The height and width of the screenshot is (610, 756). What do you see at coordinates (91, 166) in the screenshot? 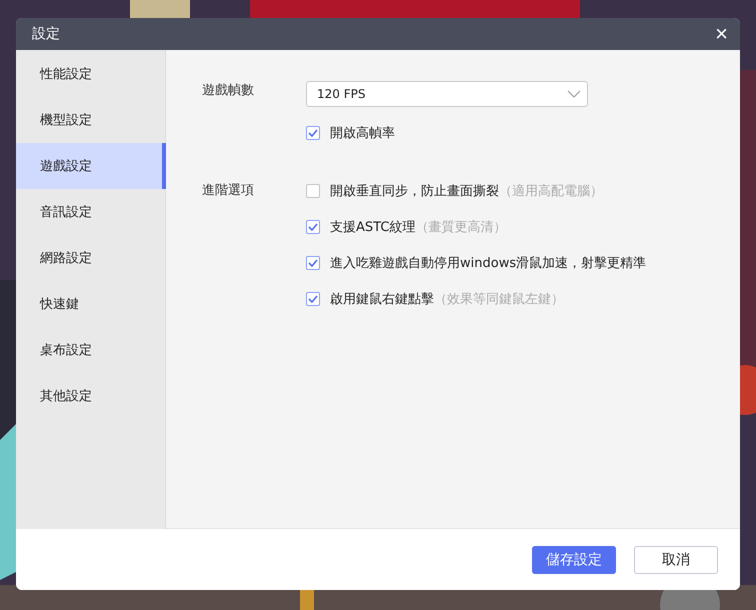
I see `sidebar-item: 遊戲設定` at bounding box center [91, 166].